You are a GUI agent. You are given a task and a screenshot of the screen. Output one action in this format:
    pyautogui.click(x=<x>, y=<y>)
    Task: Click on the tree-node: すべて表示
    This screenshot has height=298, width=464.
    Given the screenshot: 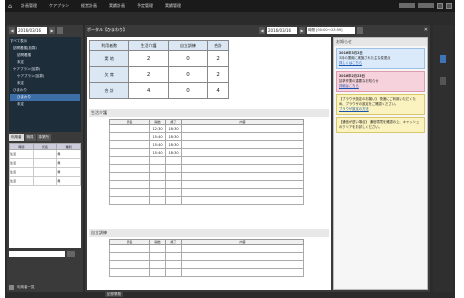 What is the action you would take?
    pyautogui.click(x=45, y=41)
    